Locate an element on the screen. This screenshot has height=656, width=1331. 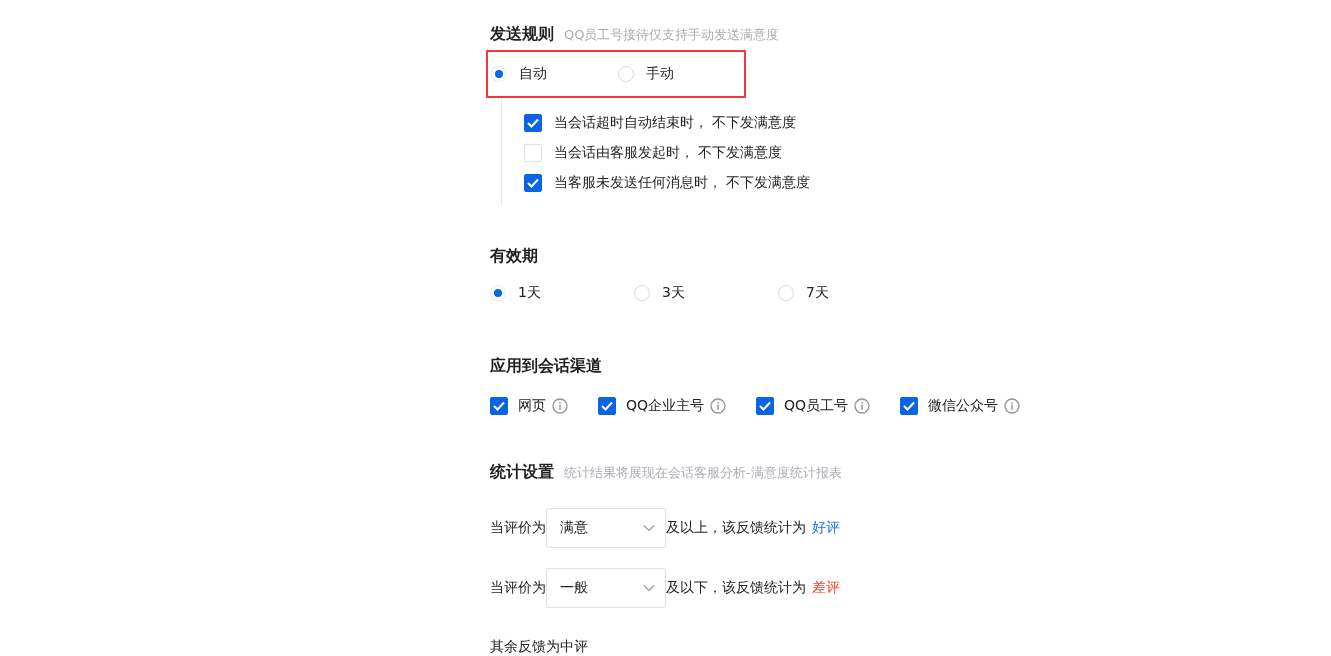
checkbox-label: 当会话由客服发起时， 不下发满意度 is located at coordinates (668, 153).